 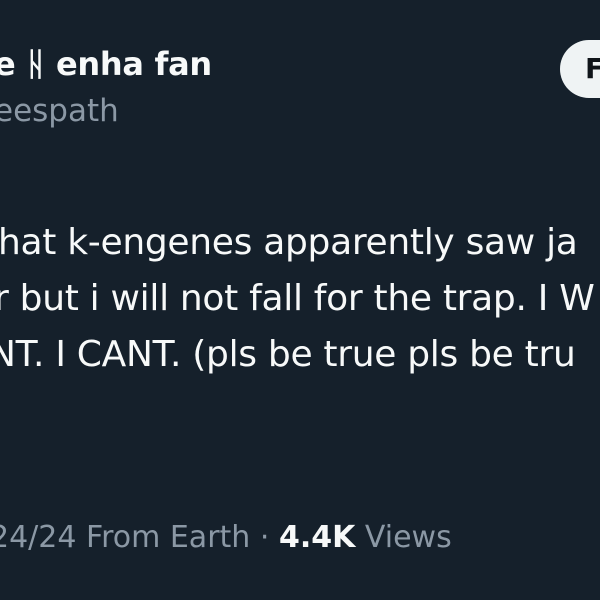 What do you see at coordinates (125, 537) in the screenshot?
I see `tweet-date-source: 24/24 From Earth` at bounding box center [125, 537].